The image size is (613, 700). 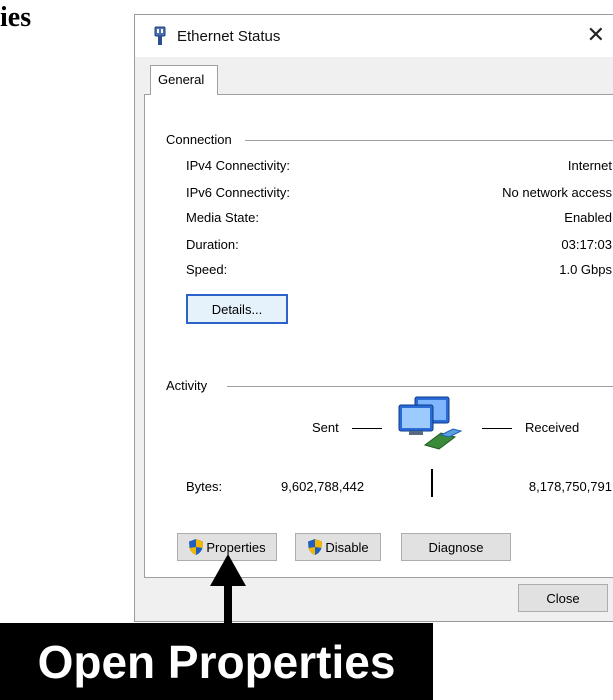 I want to click on properties-button-label: Properties, so click(x=236, y=547).